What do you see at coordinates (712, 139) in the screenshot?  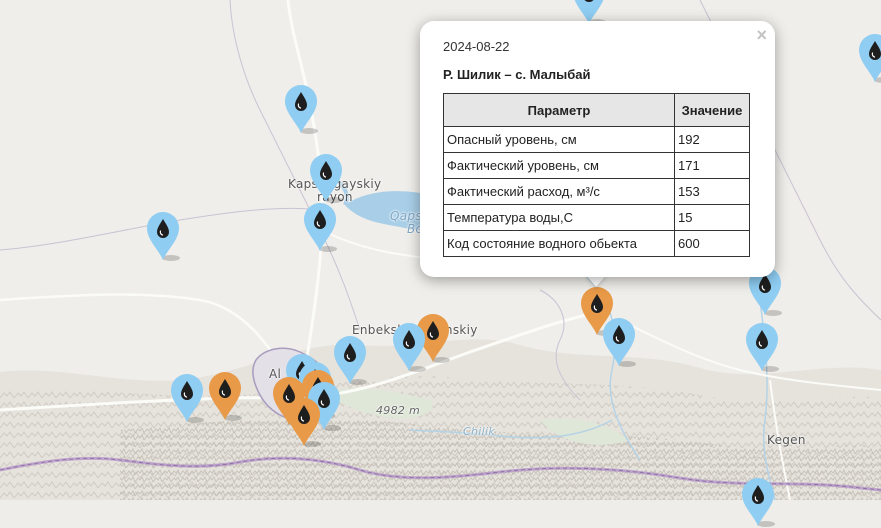 I see `parameter-value: 192` at bounding box center [712, 139].